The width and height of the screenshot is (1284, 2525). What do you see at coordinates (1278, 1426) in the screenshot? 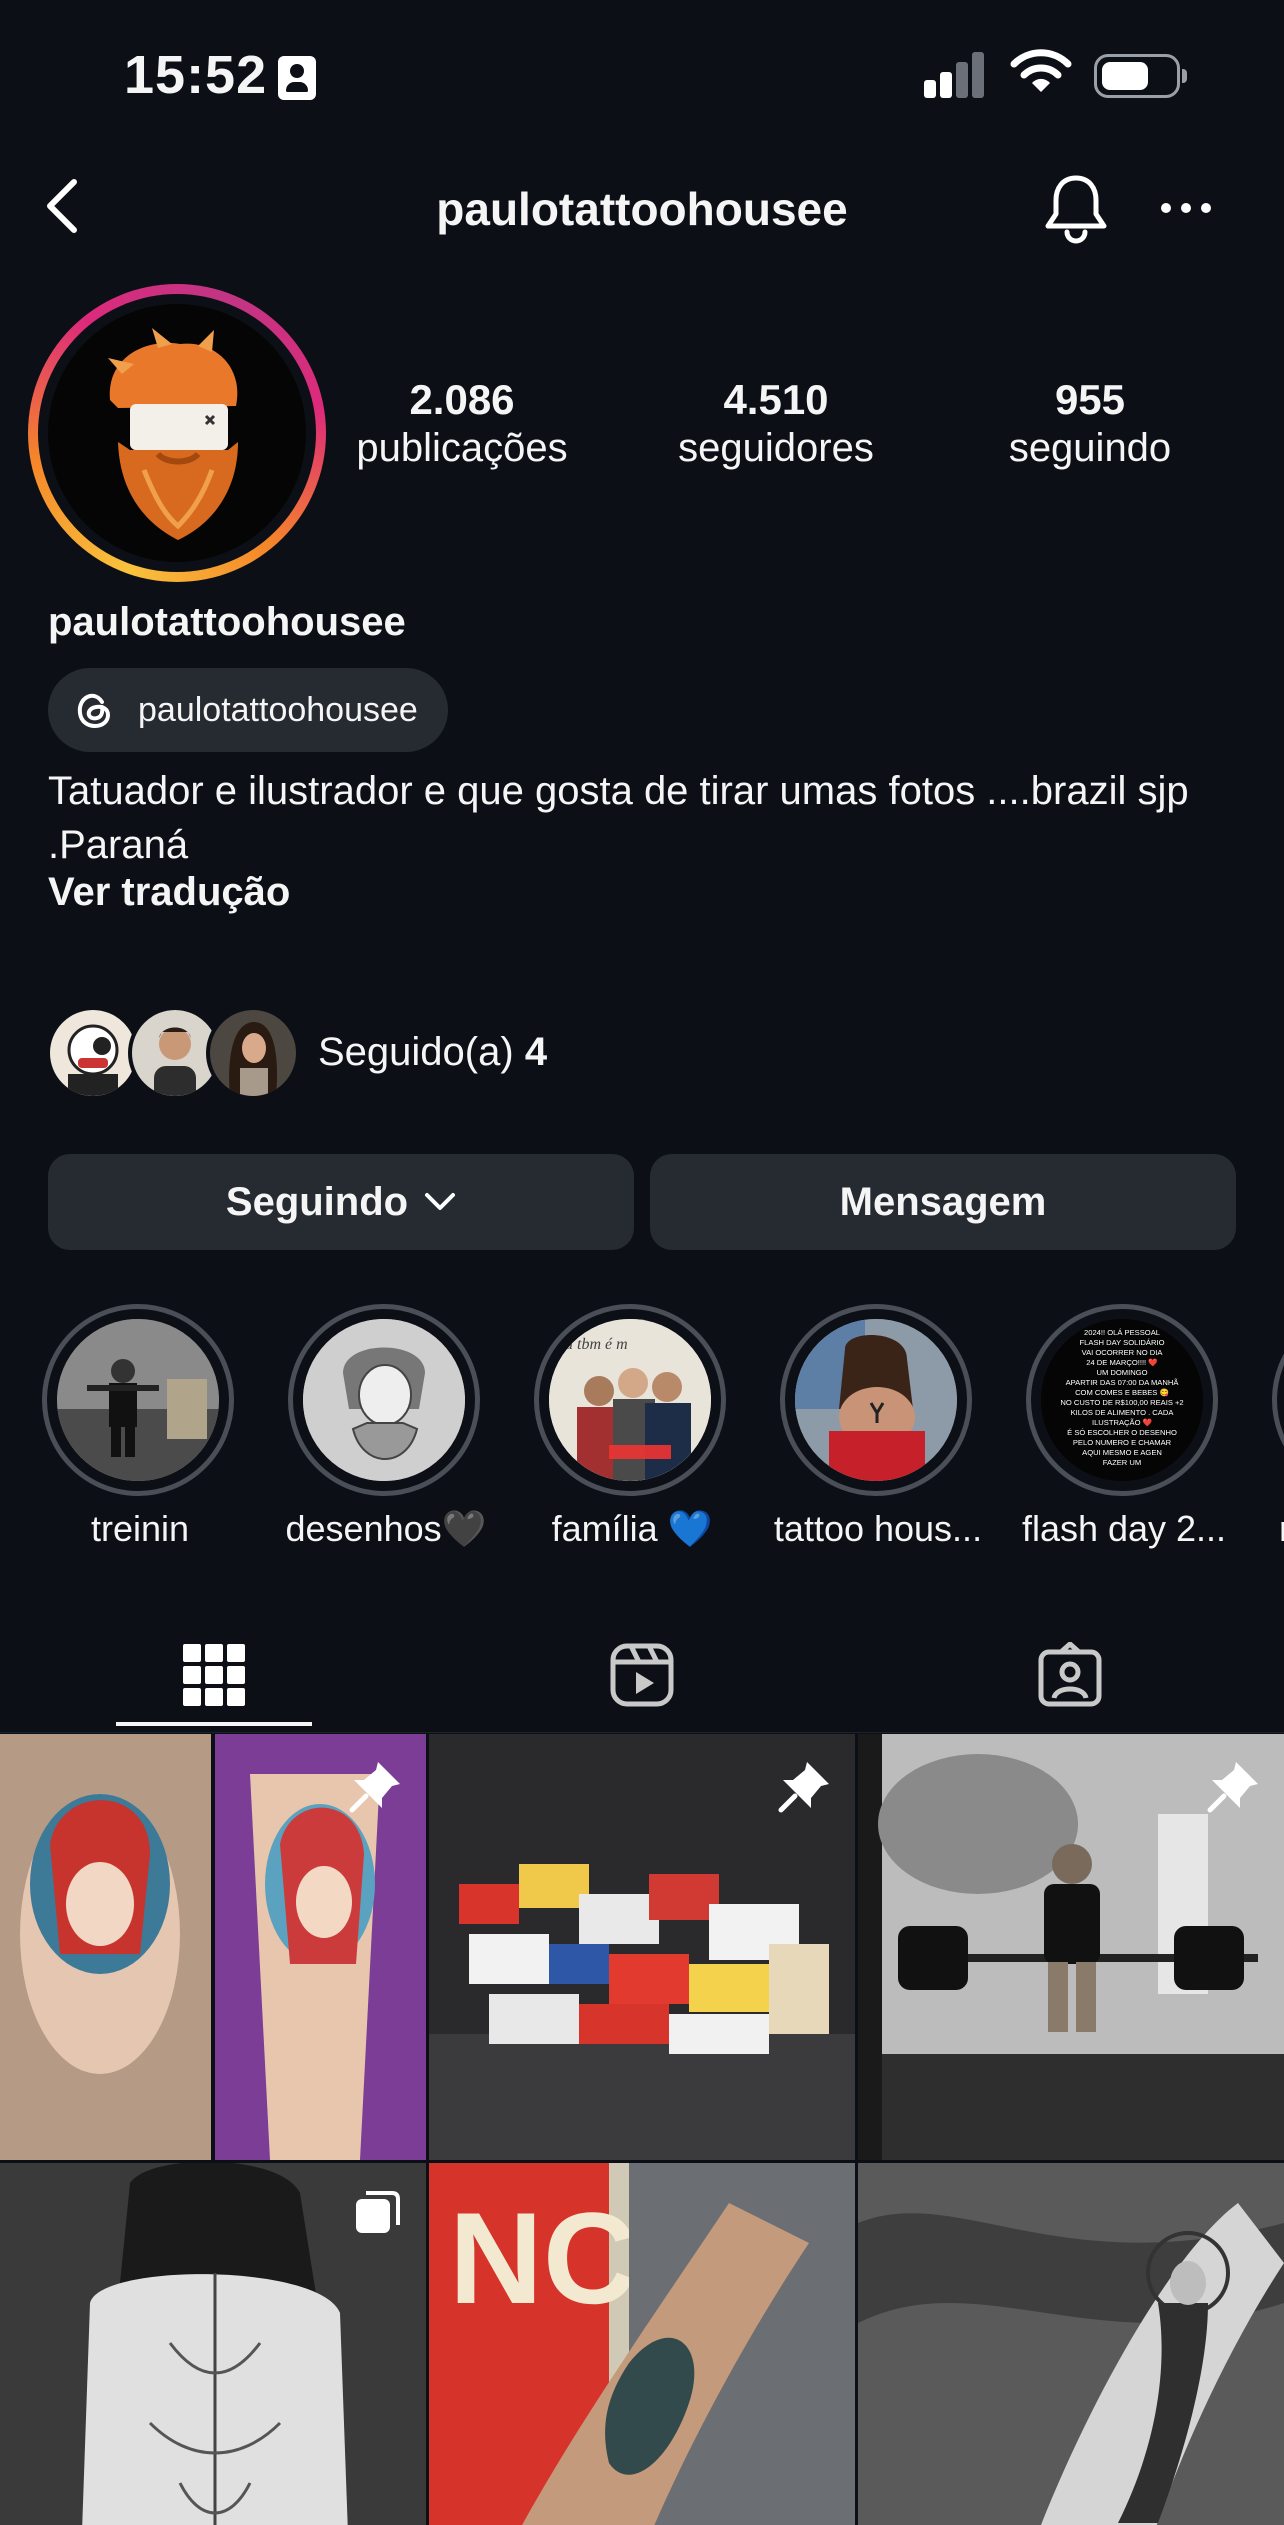
I see `highlight-item: m` at bounding box center [1278, 1426].